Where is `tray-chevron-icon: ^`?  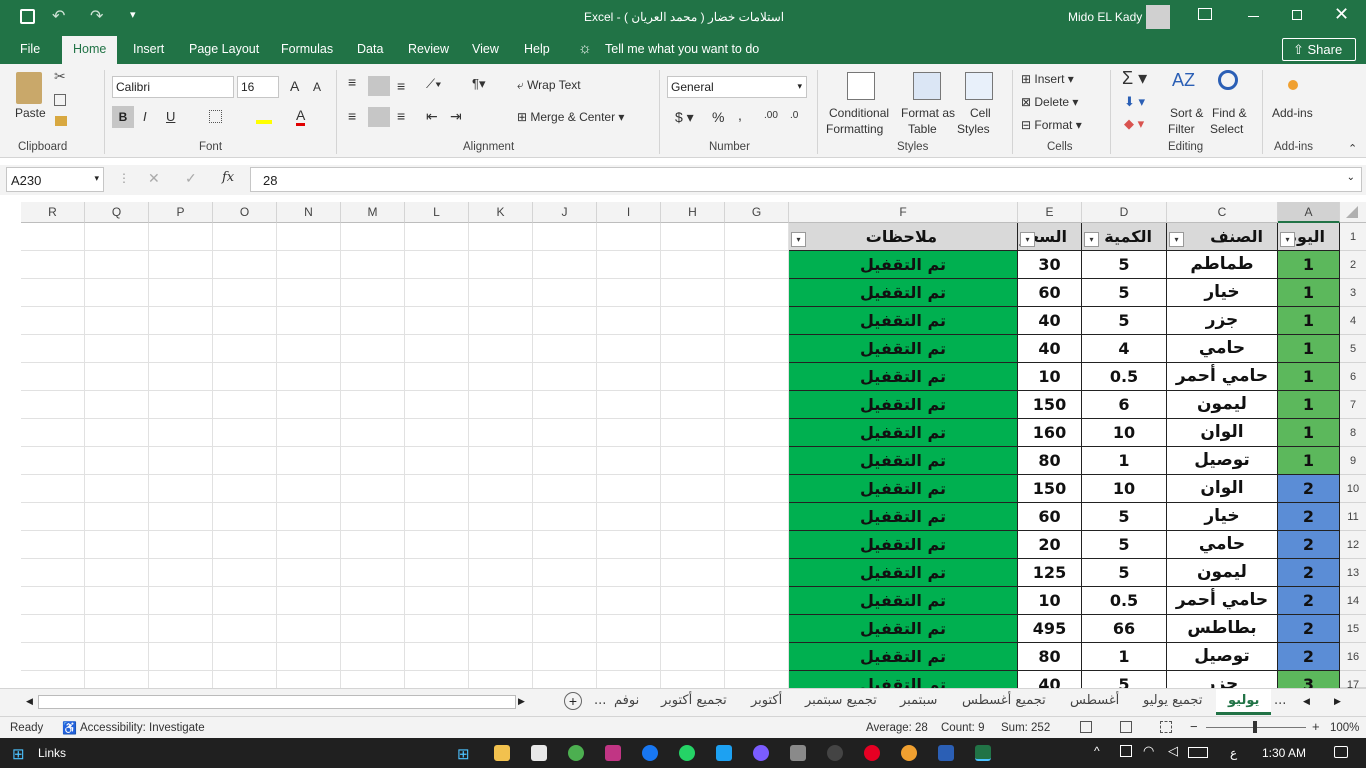 tray-chevron-icon: ^ is located at coordinates (1097, 751).